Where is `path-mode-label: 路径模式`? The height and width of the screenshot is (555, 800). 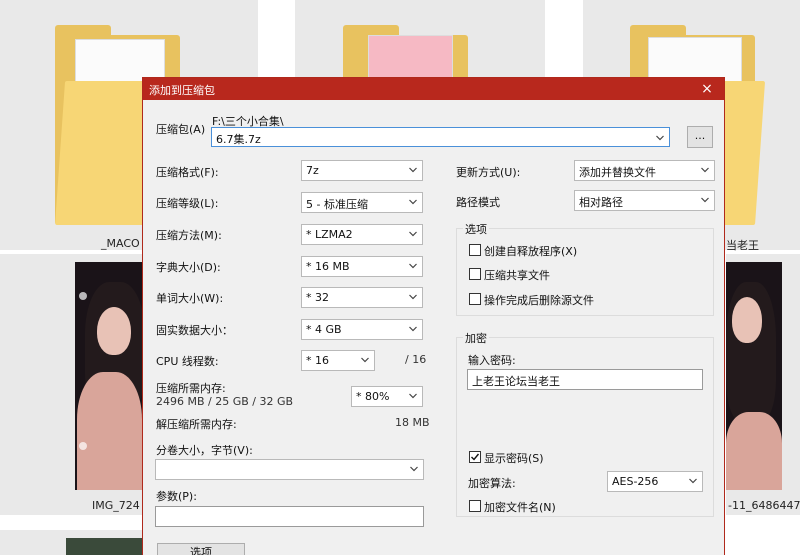 path-mode-label: 路径模式 is located at coordinates (478, 202).